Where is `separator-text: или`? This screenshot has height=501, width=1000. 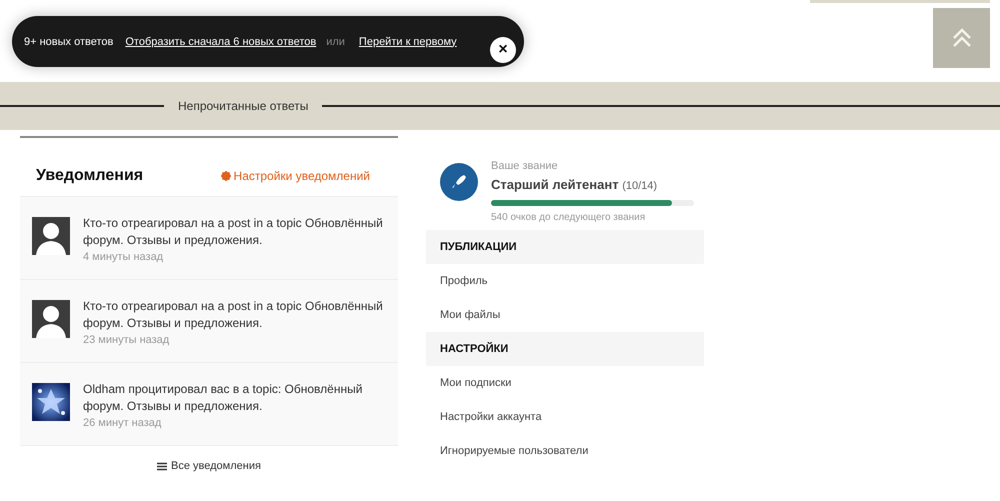 separator-text: или is located at coordinates (335, 42).